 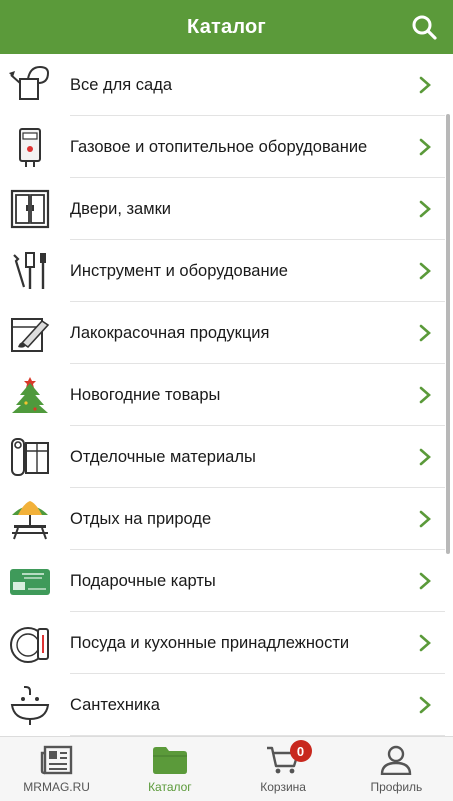 I want to click on category-label: Инструмент и оборудование, so click(x=179, y=270).